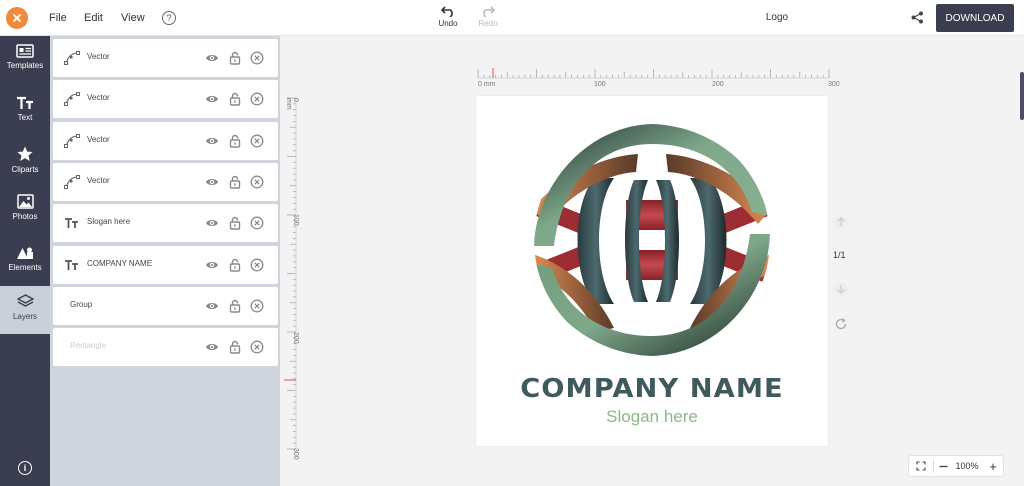 Image resolution: width=1024 pixels, height=486 pixels. Describe the element at coordinates (292, 104) in the screenshot. I see `vruler-label-0: 0 mm` at that location.